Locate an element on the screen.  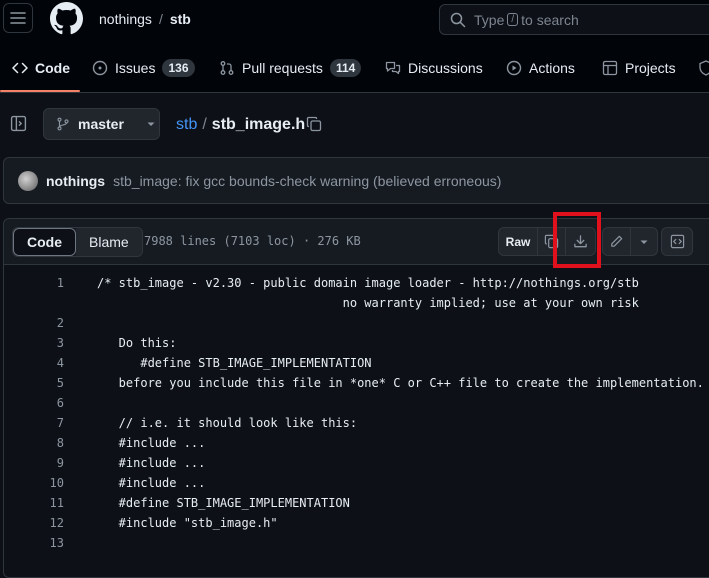
raw-button: Raw is located at coordinates (518, 241).